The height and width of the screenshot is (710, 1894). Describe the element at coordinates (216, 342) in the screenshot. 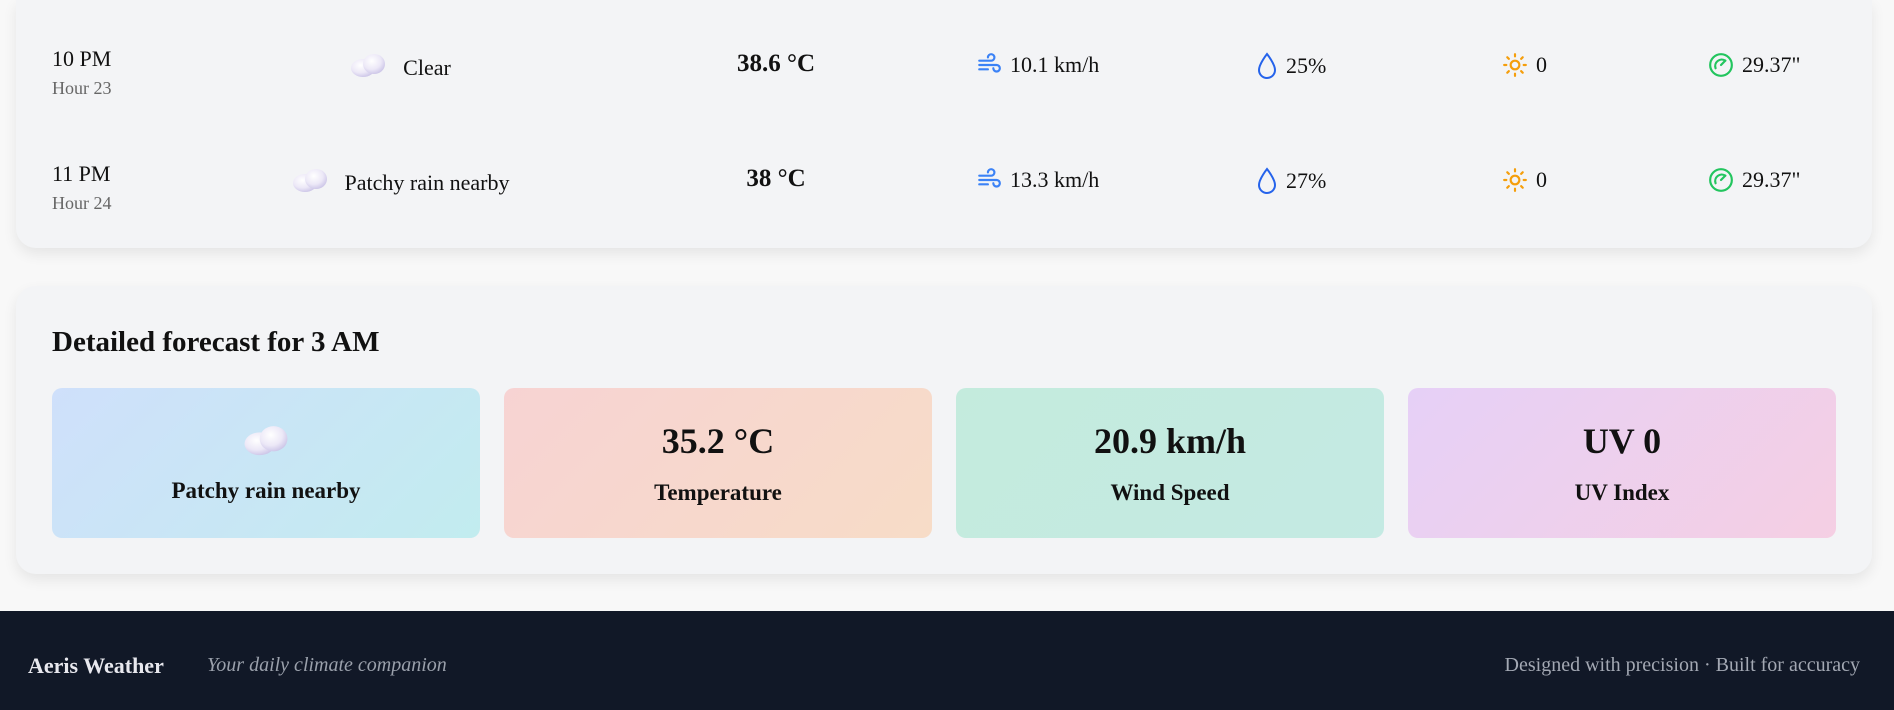

I see `detail-title: Detailed forecast for 3 AM` at that location.